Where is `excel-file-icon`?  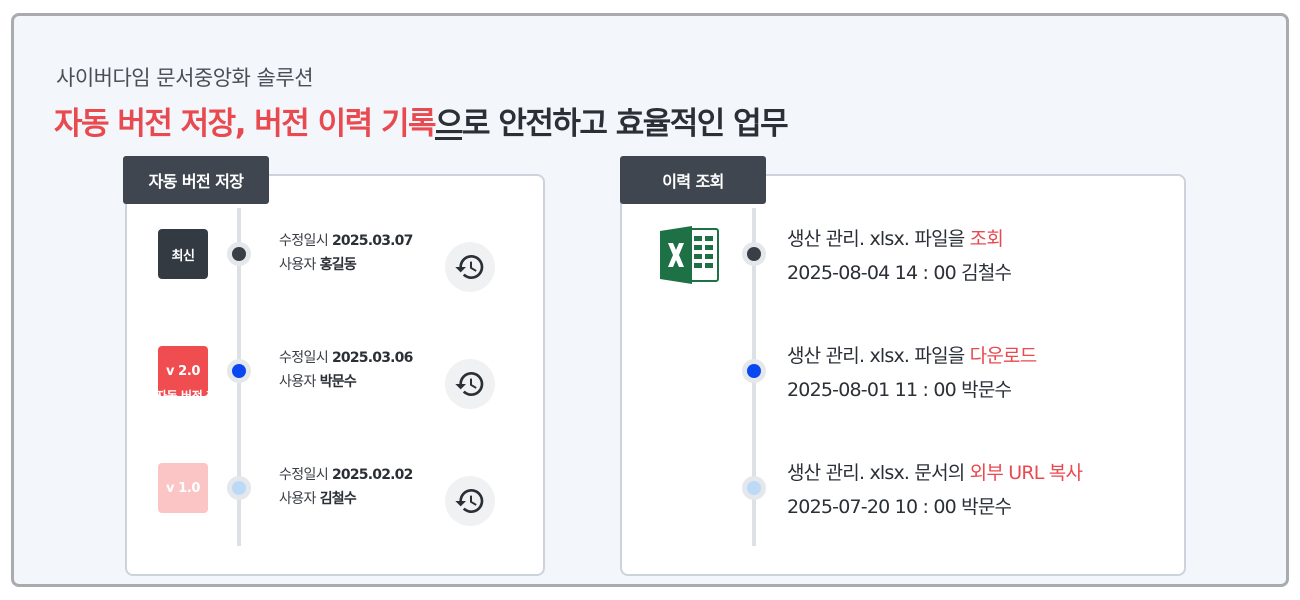 excel-file-icon is located at coordinates (689, 255).